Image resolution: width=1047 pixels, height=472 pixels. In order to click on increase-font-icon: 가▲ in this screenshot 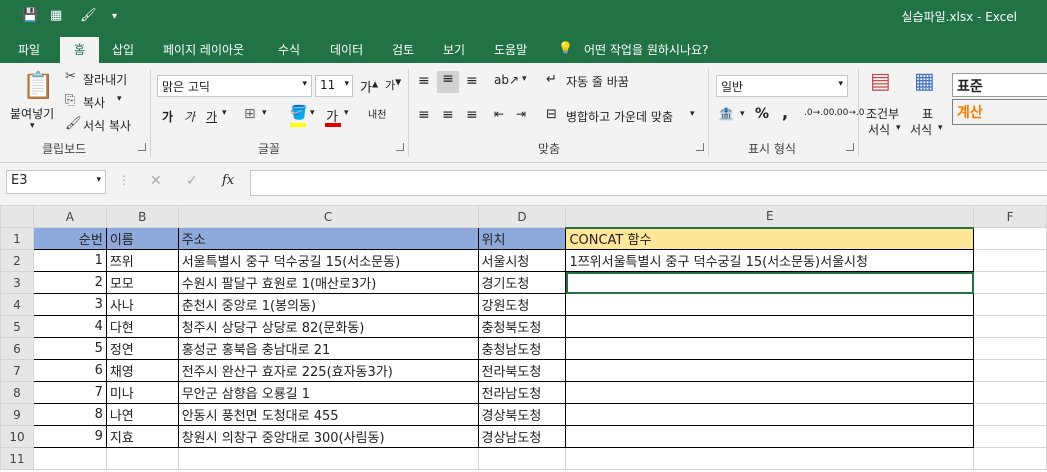, I will do `click(369, 86)`.